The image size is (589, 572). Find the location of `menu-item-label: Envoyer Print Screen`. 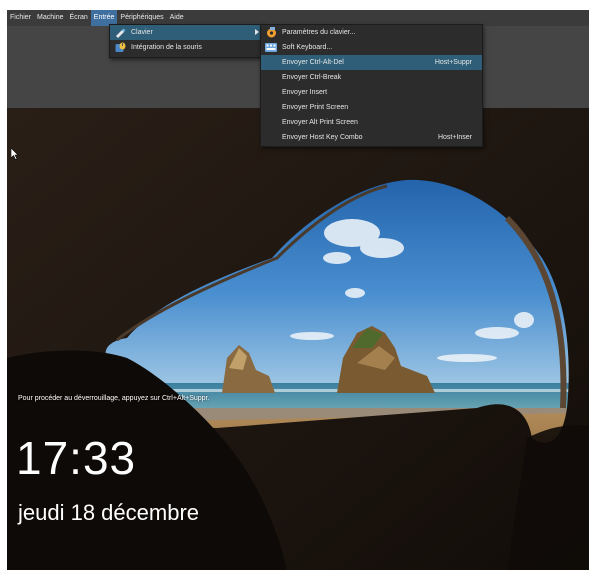

menu-item-label: Envoyer Print Screen is located at coordinates (315, 107).